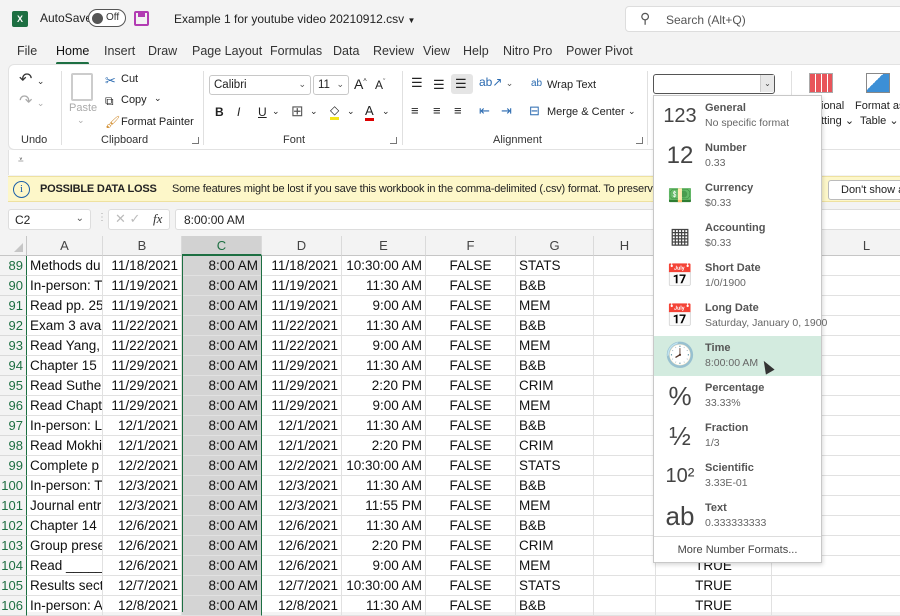 The image size is (900, 616). Describe the element at coordinates (65, 566) in the screenshot. I see `cell-a: Read _____` at that location.